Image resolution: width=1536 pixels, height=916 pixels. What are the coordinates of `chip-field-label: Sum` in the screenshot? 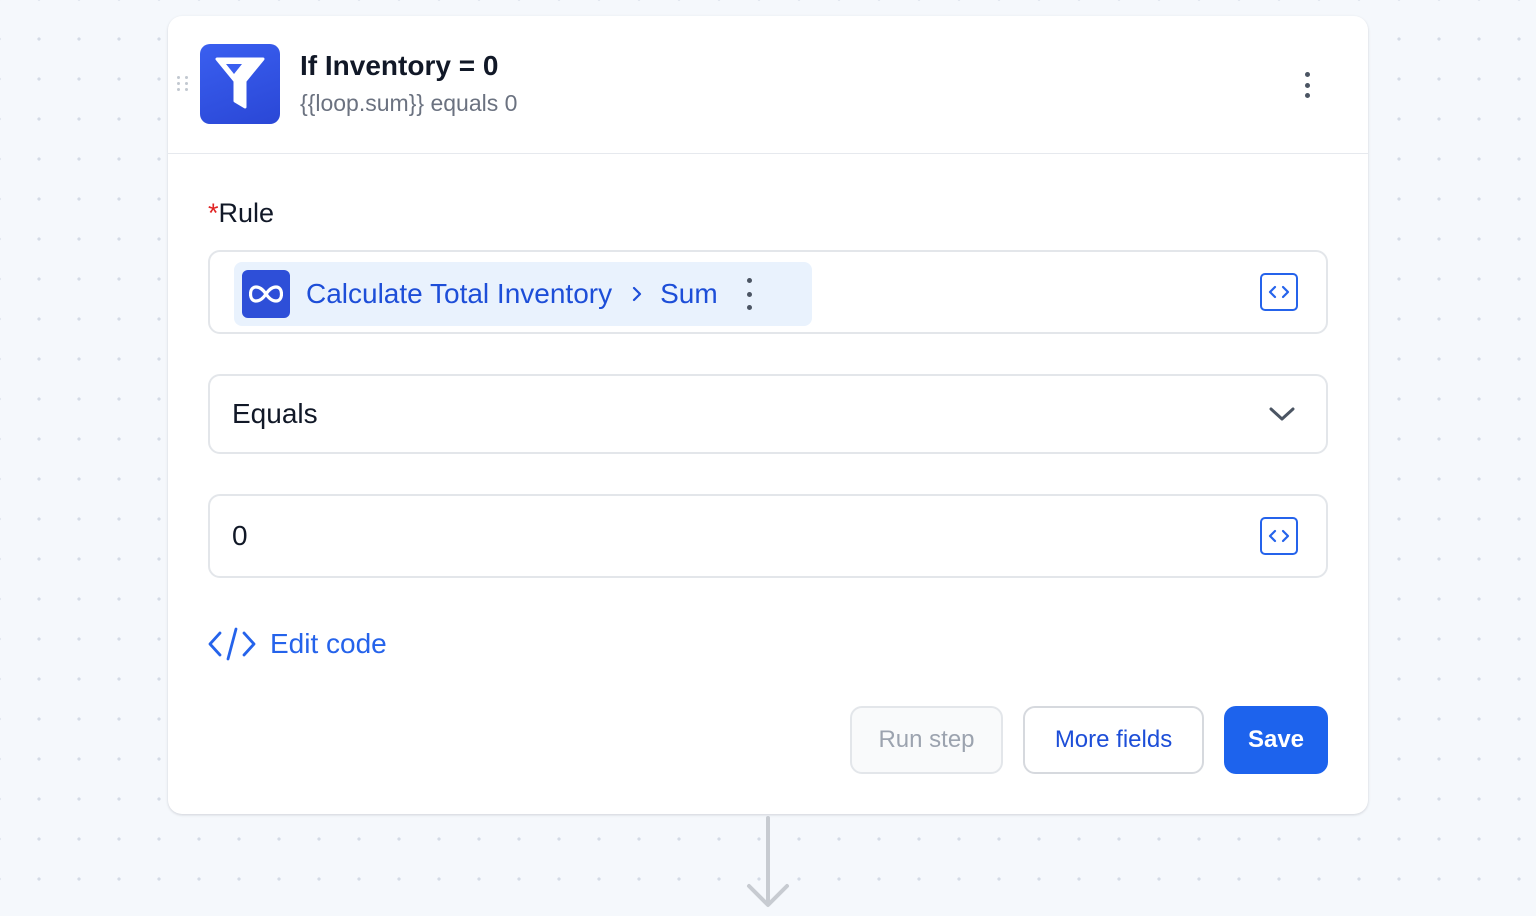 It's located at (689, 293).